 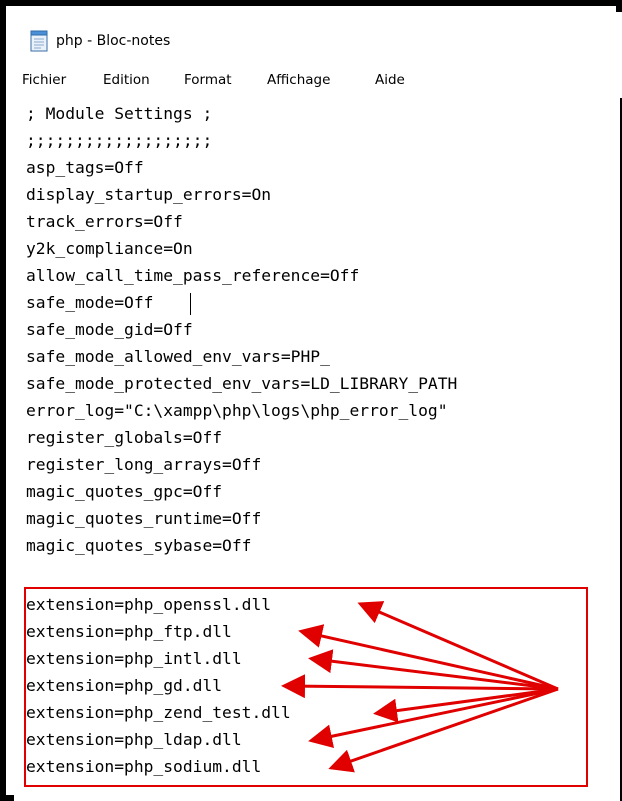 I want to click on arrow-to-zend-test, so click(x=466, y=705).